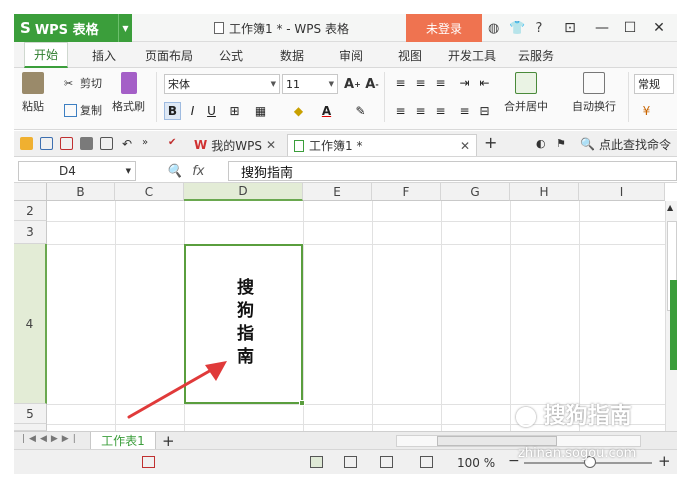  Describe the element at coordinates (302, 403) in the screenshot. I see `fill-handle` at that location.